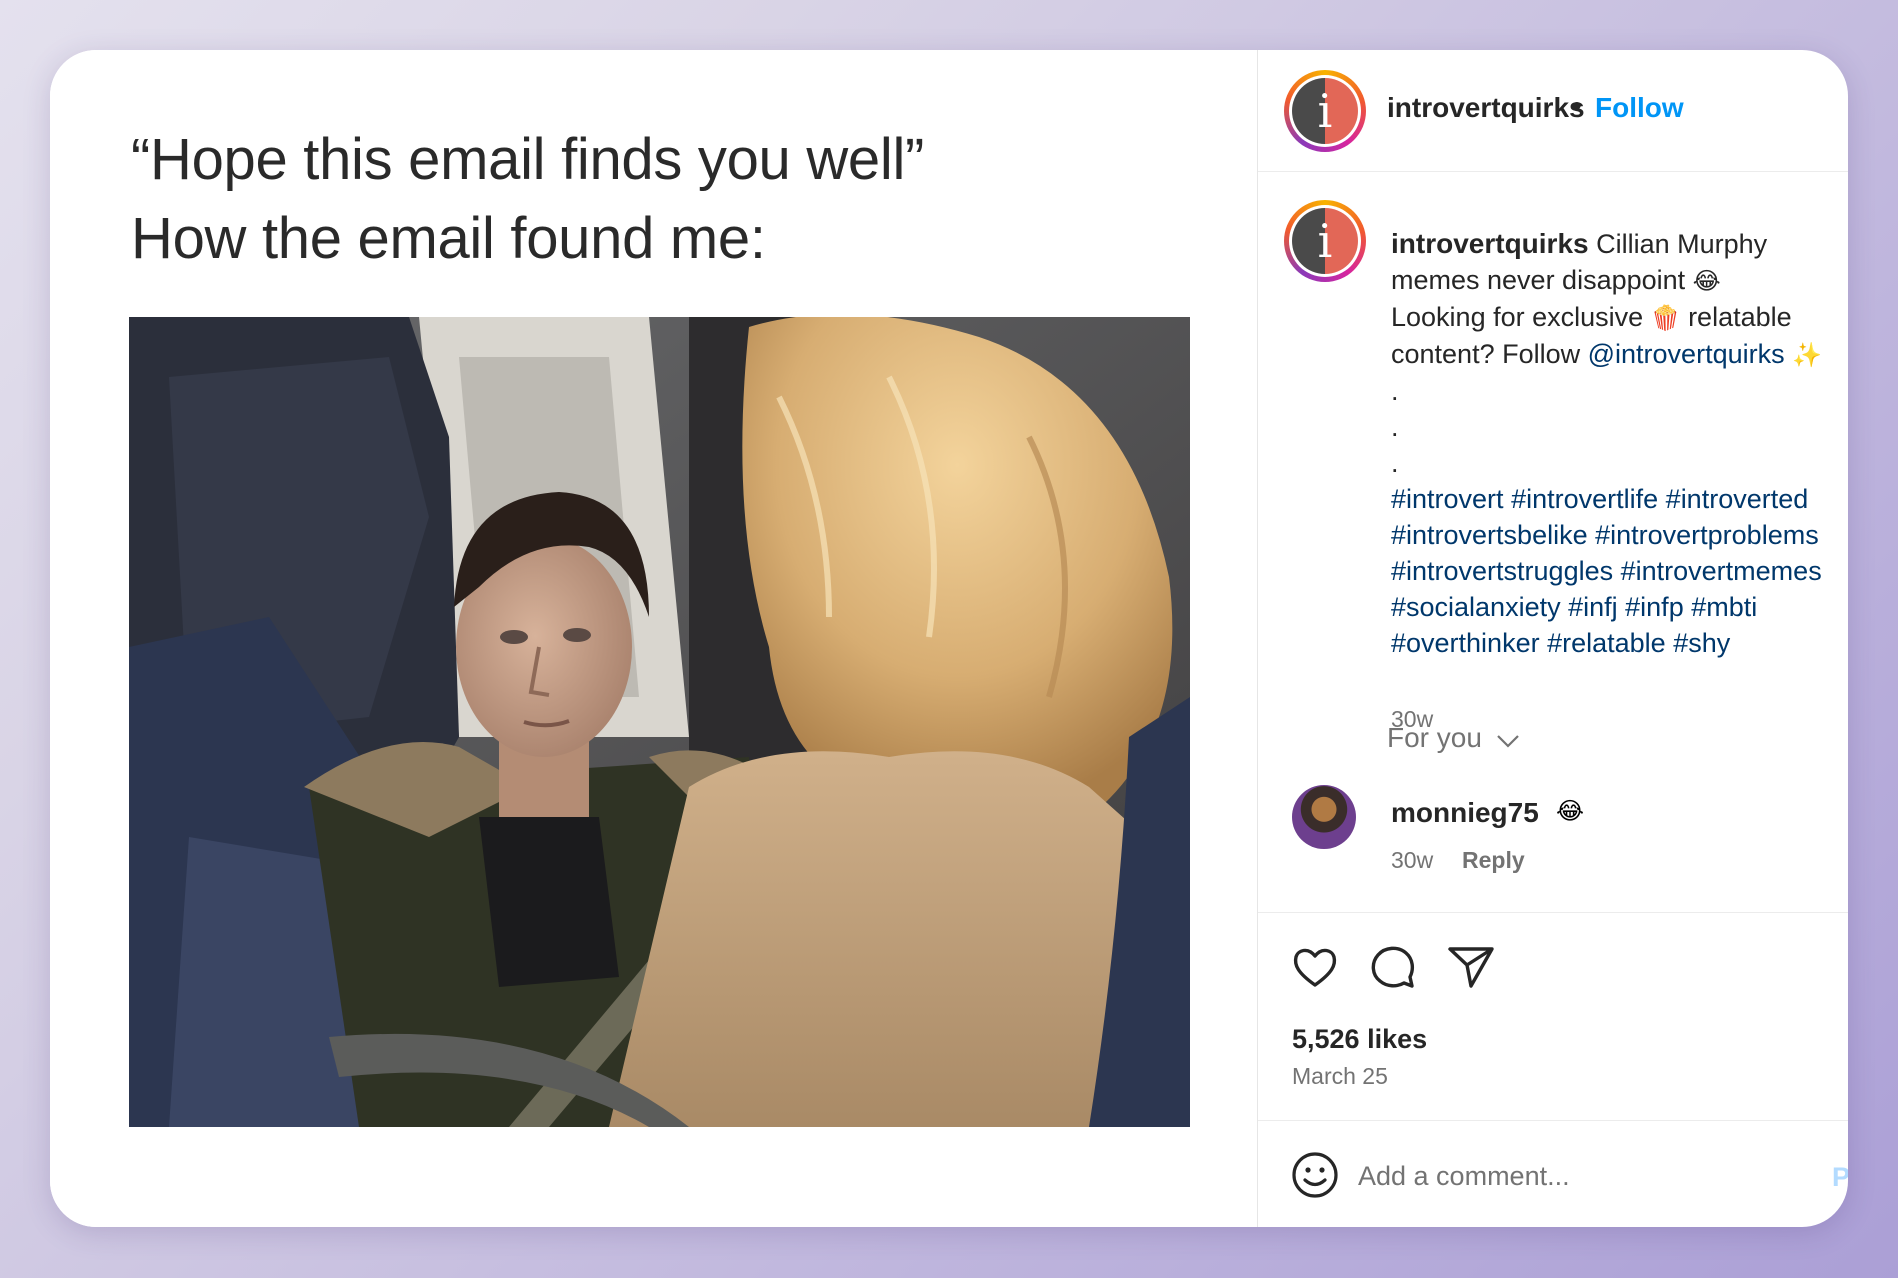  Describe the element at coordinates (1807, 355) in the screenshot. I see `sparkle-emoji-icon: ✨` at that location.